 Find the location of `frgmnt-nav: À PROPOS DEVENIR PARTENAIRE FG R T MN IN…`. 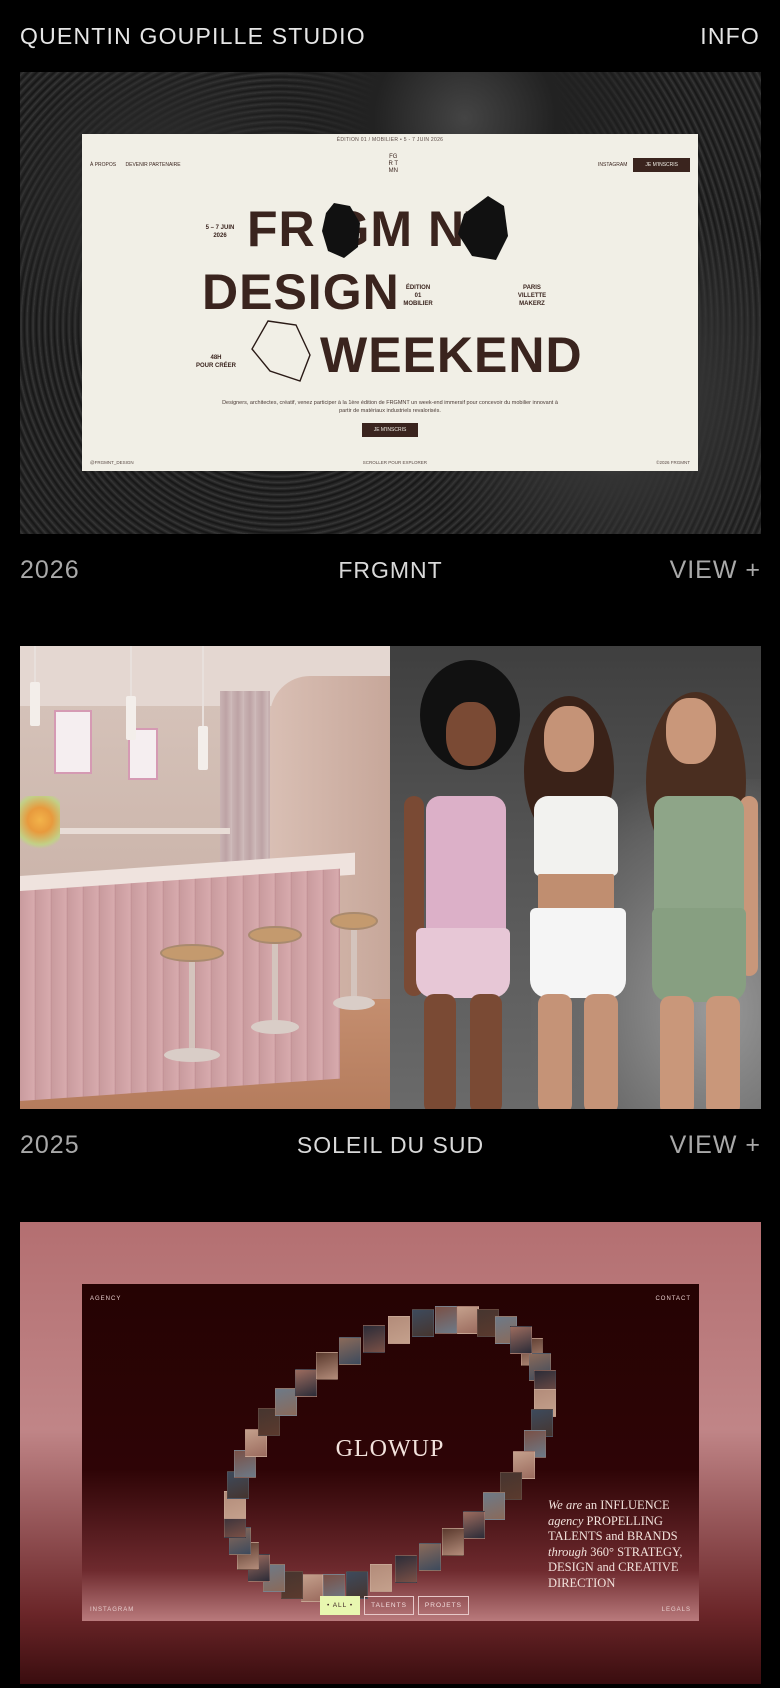

frgmnt-nav: À PROPOS DEVENIR PARTENAIRE FG R T MN IN… is located at coordinates (390, 164).